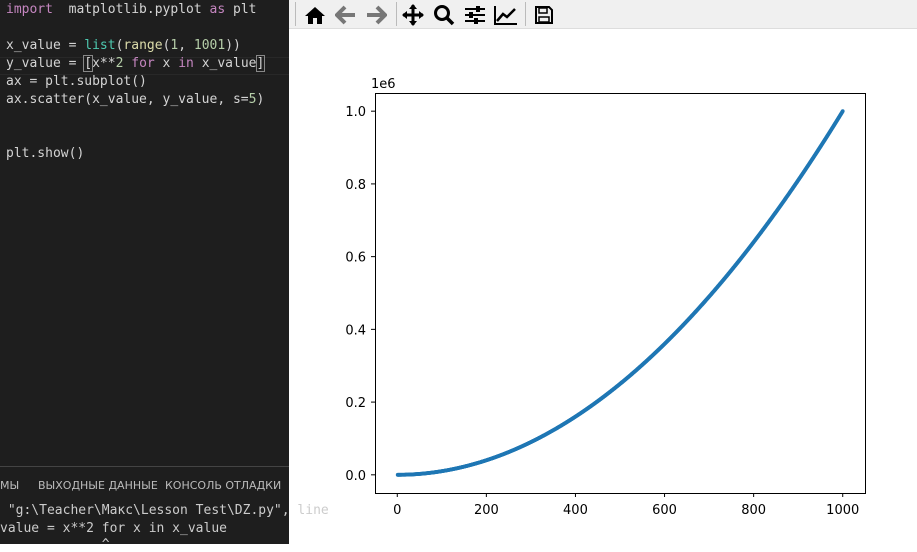  I want to click on x-tick-label: 1000, so click(842, 510).